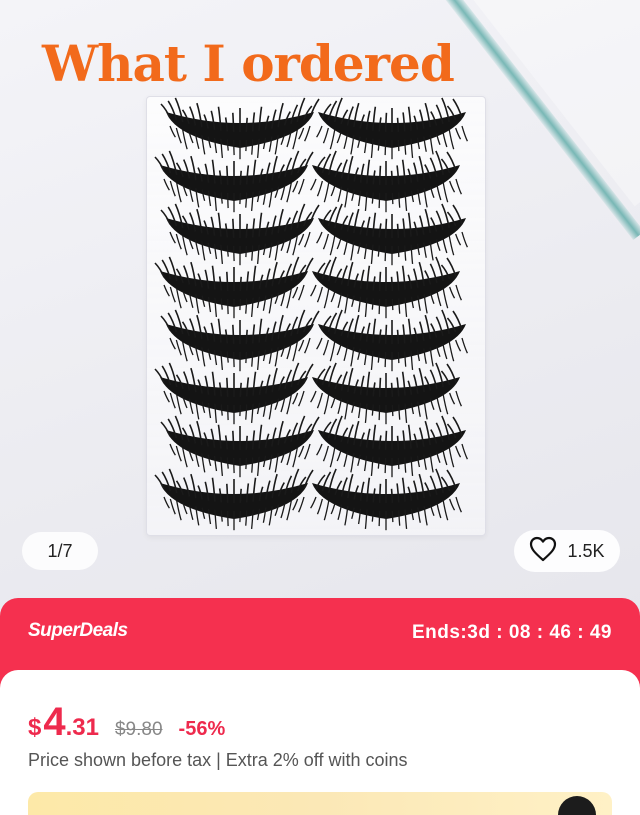 Image resolution: width=640 pixels, height=815 pixels. What do you see at coordinates (320, 803) in the screenshot?
I see `promo-banner` at bounding box center [320, 803].